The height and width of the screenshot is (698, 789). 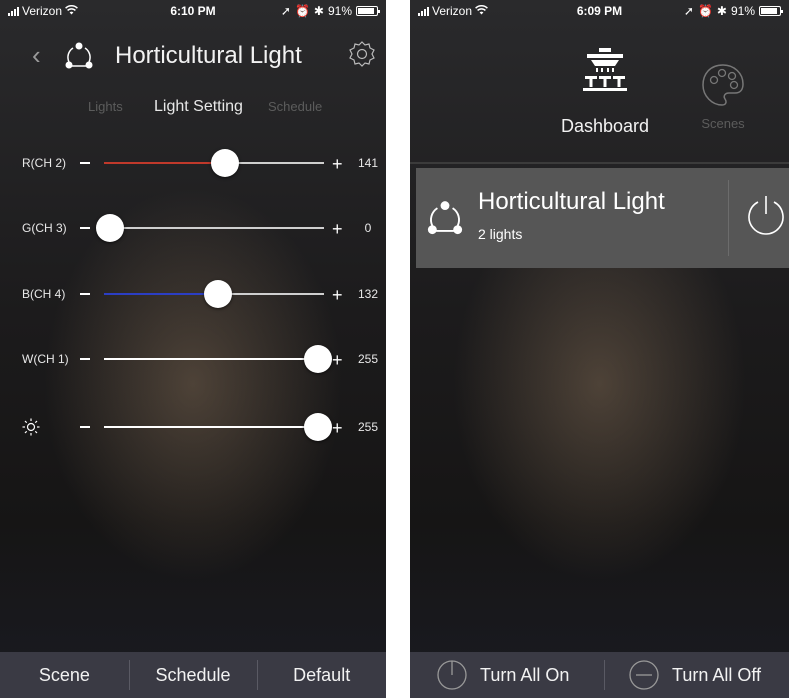 I want to click on channel-value: 141, so click(x=368, y=163).